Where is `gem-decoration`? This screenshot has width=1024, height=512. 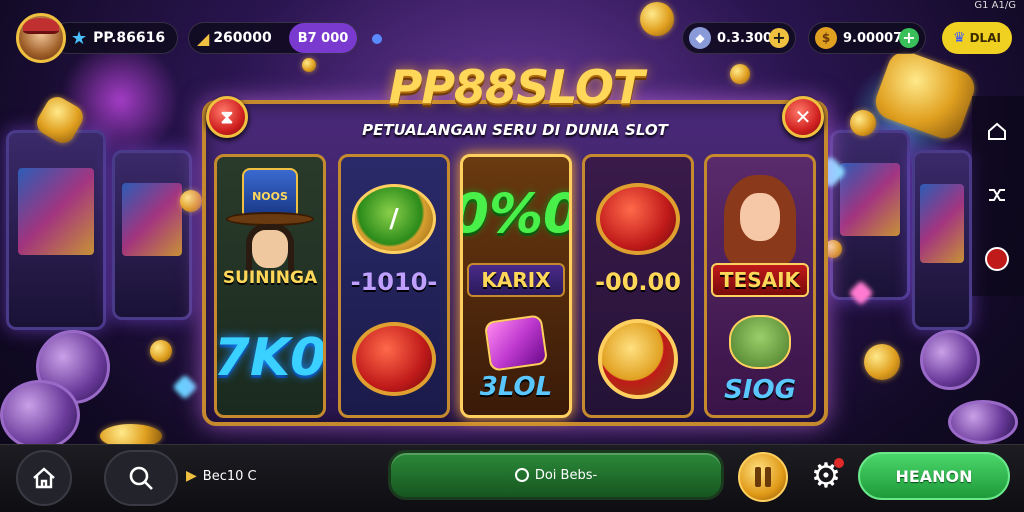 gem-decoration is located at coordinates (185, 387).